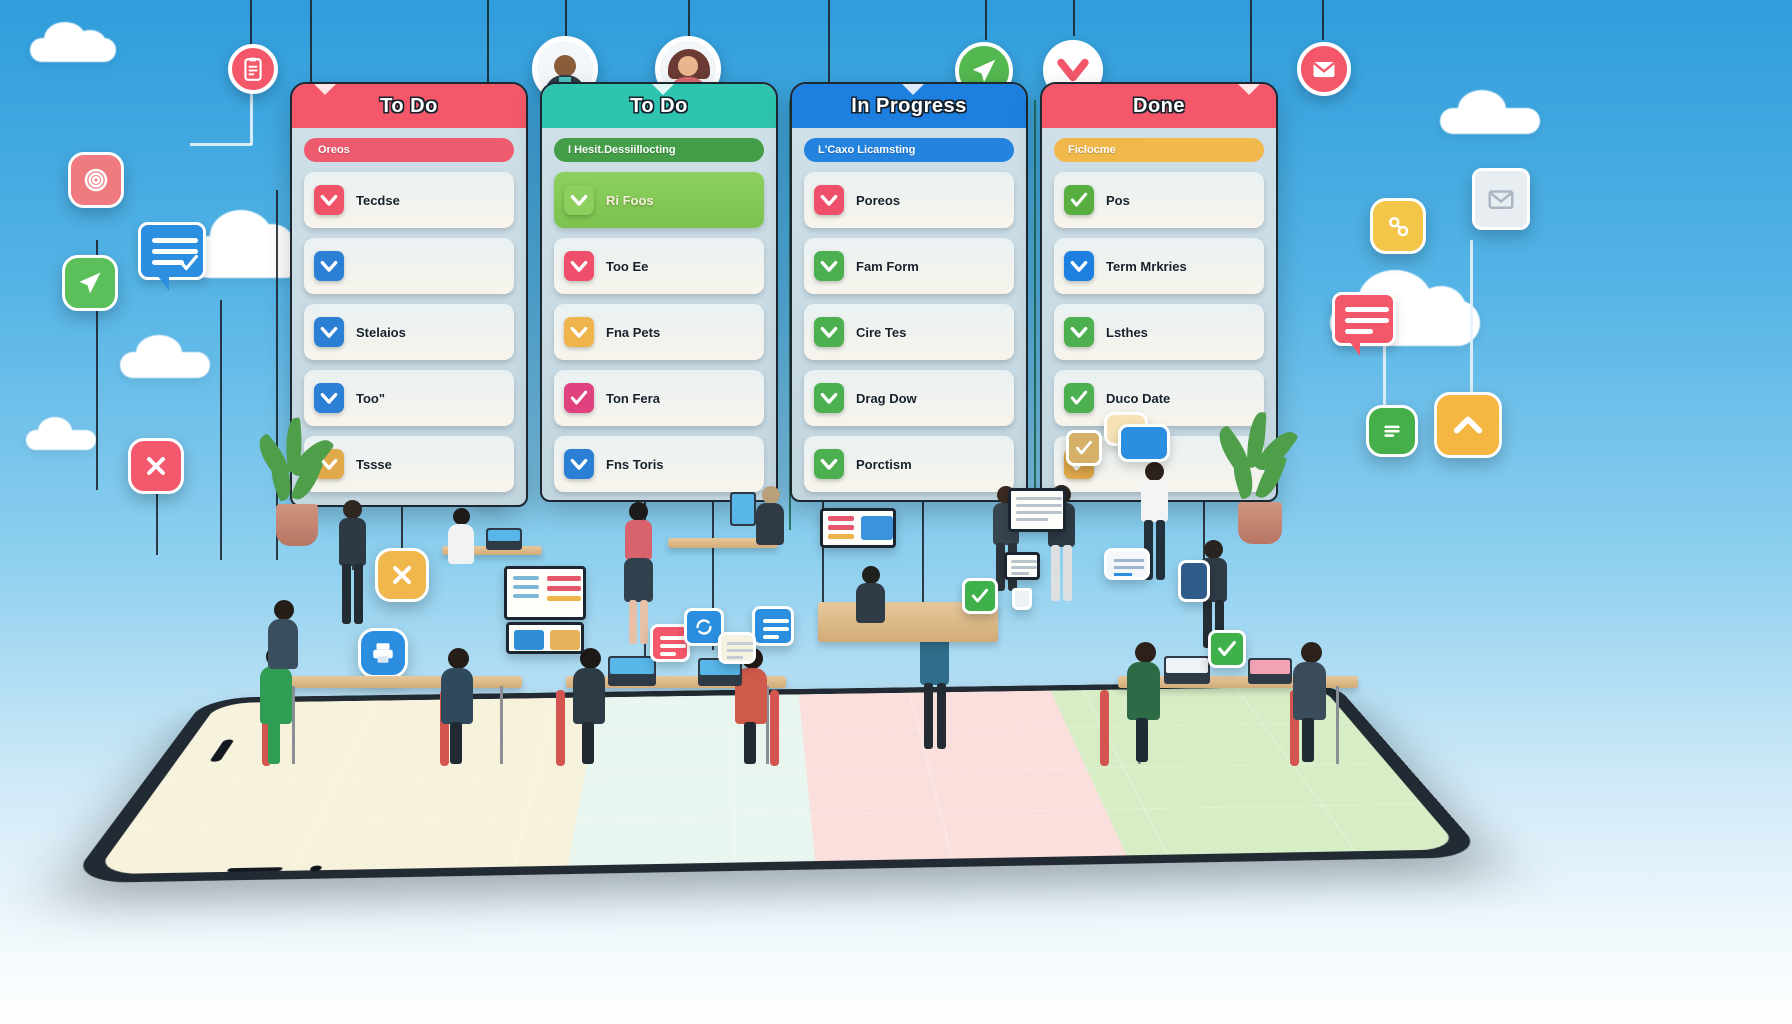 This screenshot has height=1024, width=1792. Describe the element at coordinates (659, 398) in the screenshot. I see `kanban-card: Ton Fera` at that location.